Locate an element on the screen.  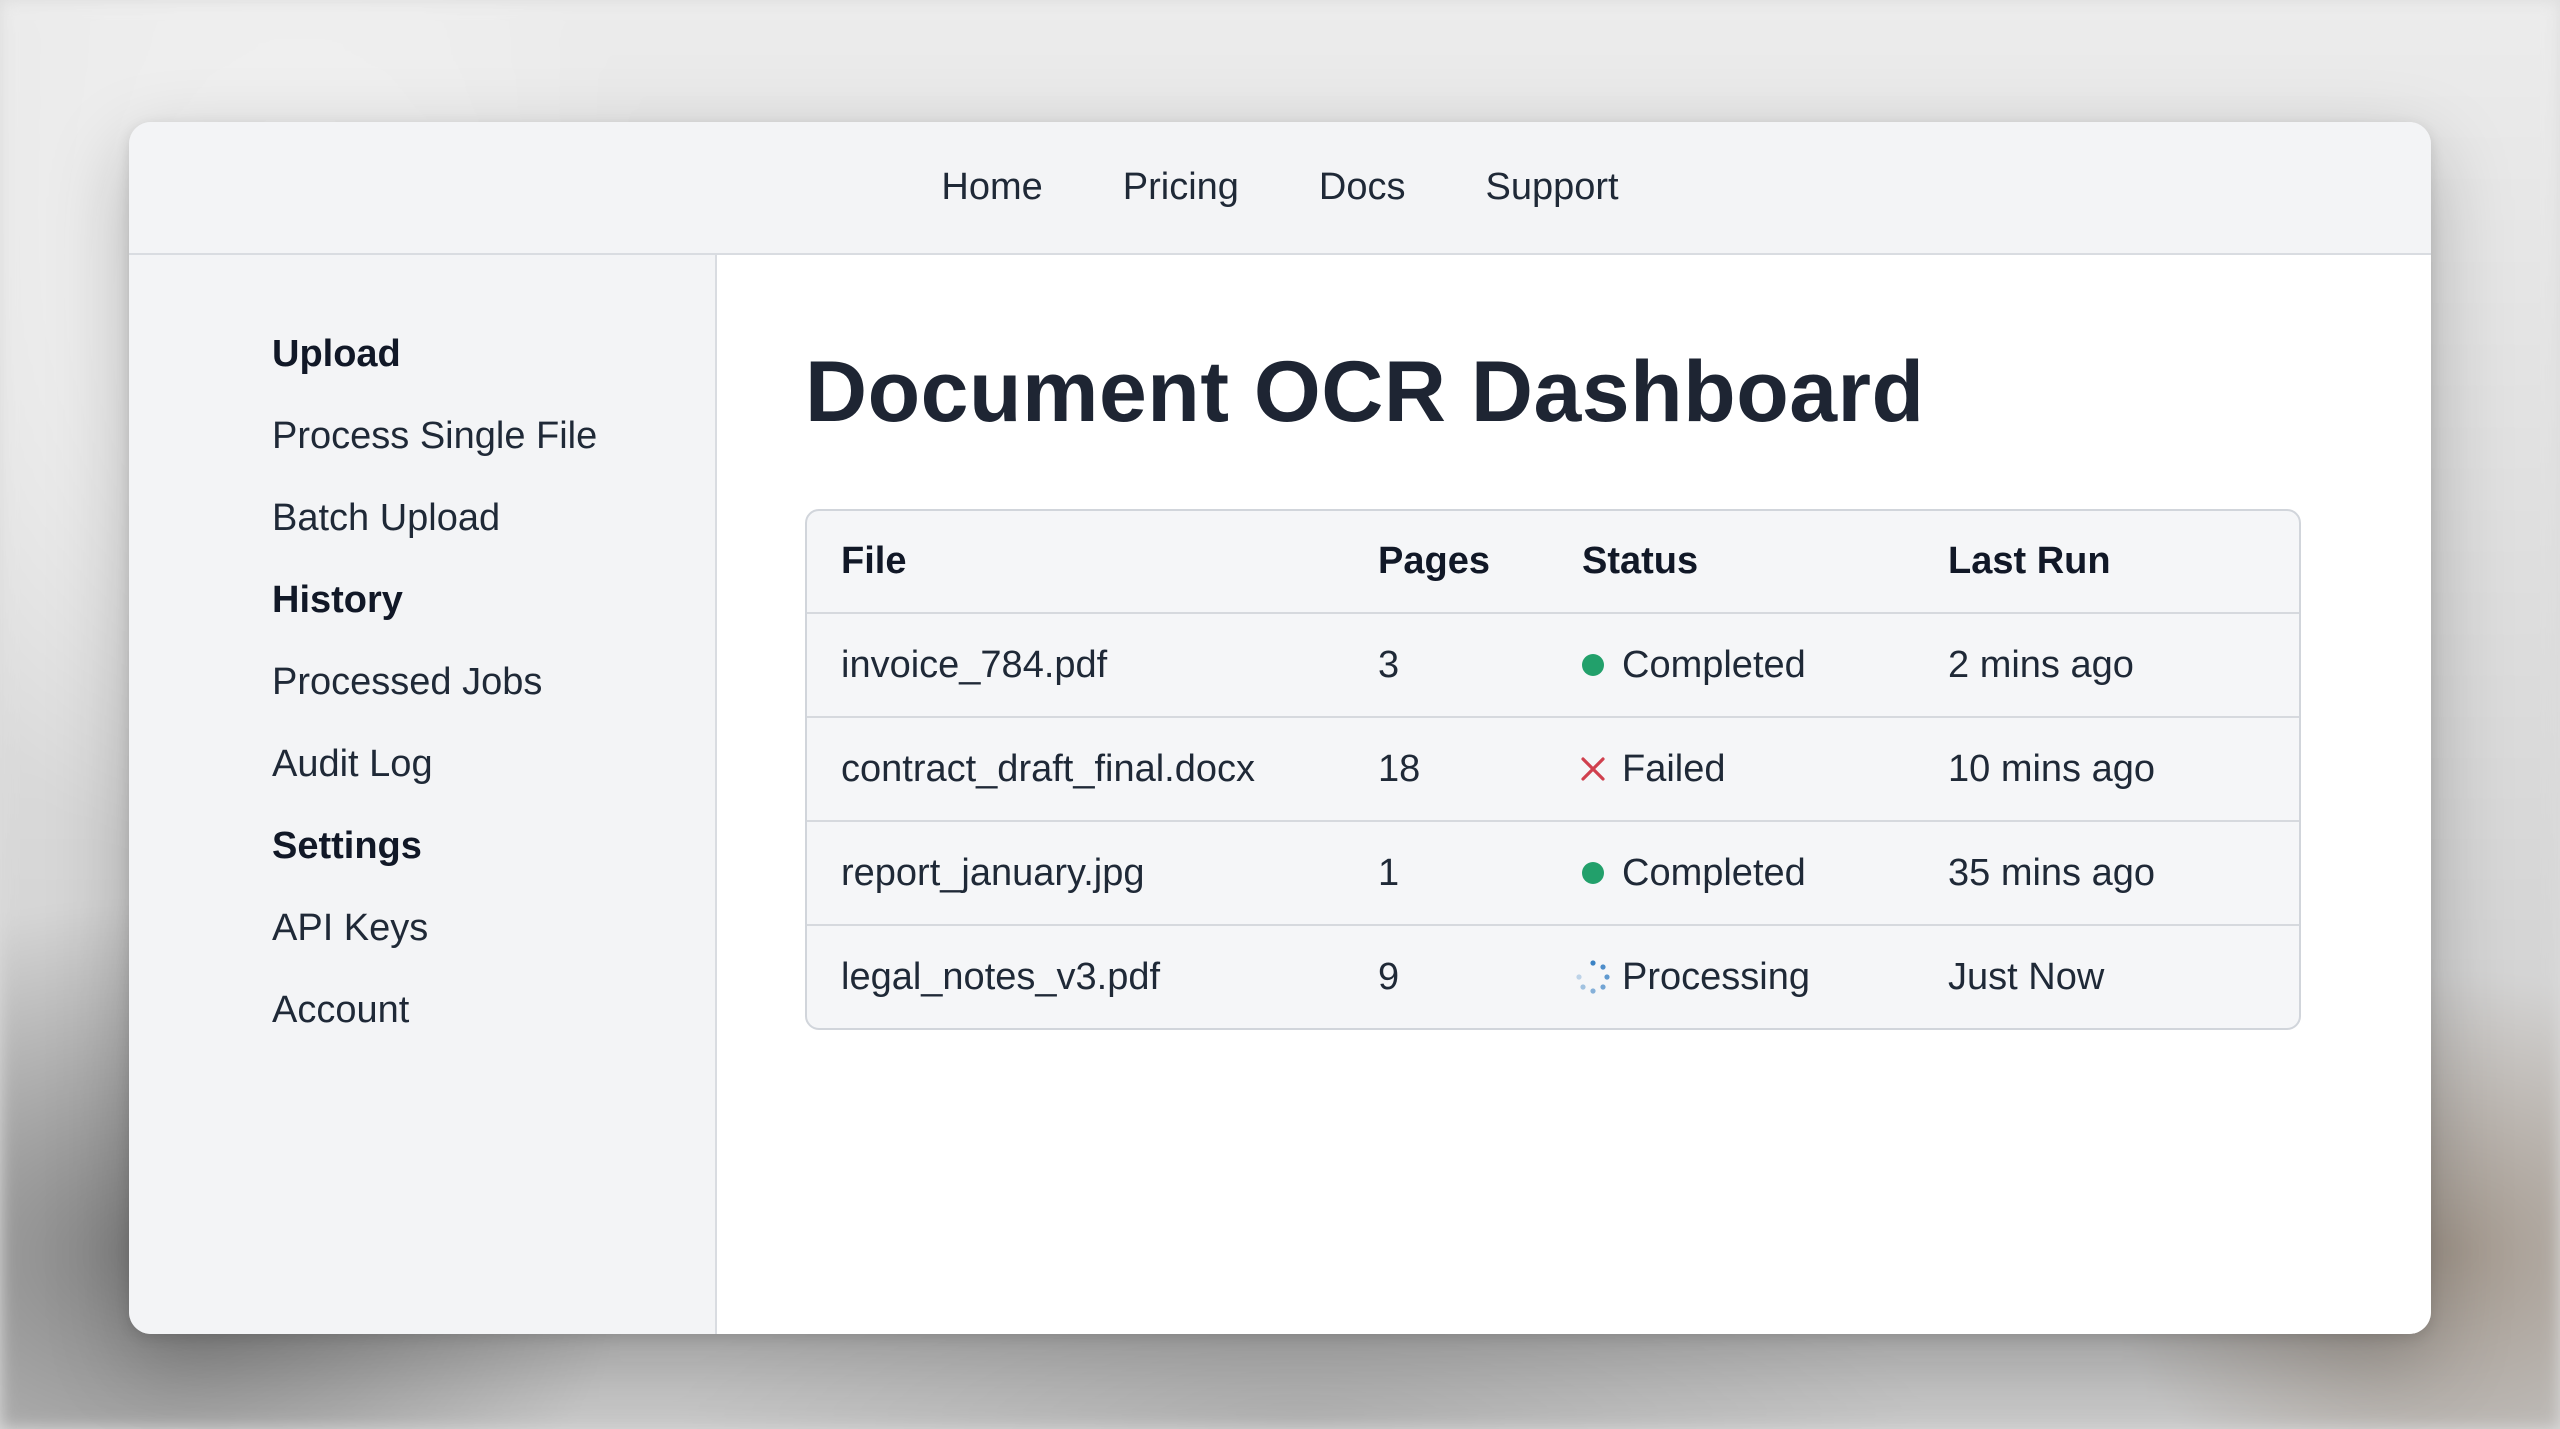
cell-pages: 1 is located at coordinates (1389, 872).